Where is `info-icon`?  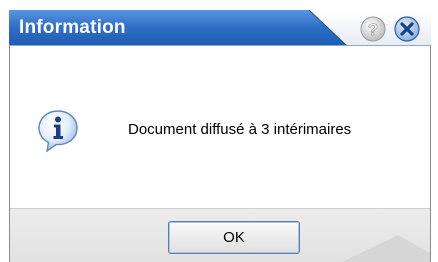 info-icon is located at coordinates (58, 131).